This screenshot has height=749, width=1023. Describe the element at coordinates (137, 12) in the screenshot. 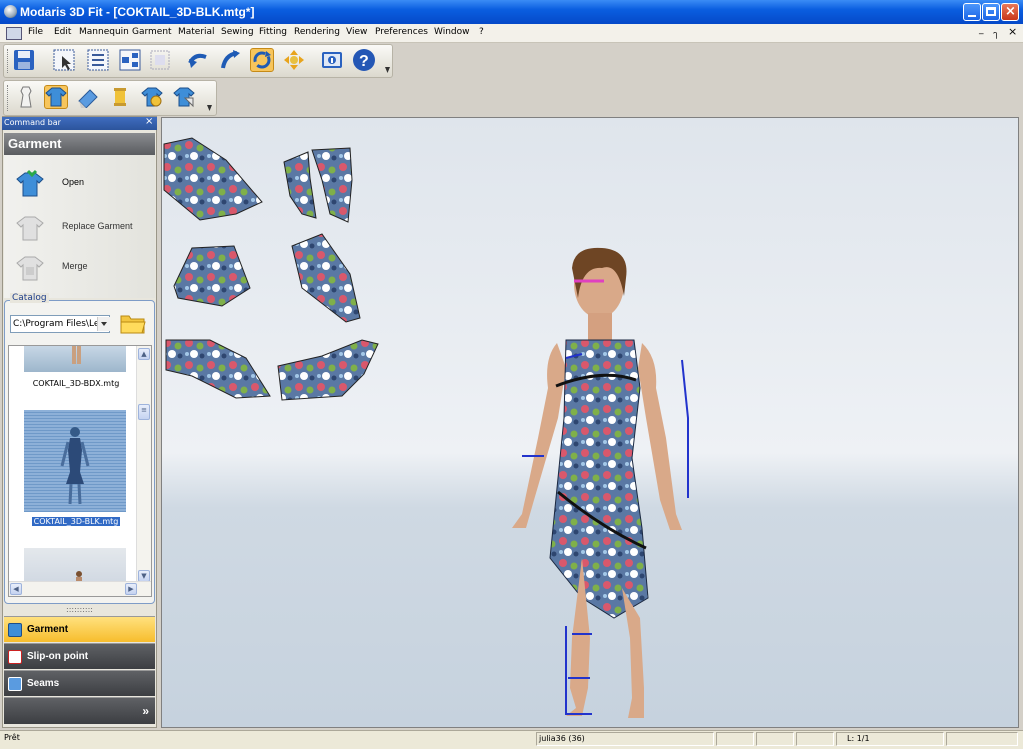

I see `window-title: Modaris 3D Fit - [COKTAIL_3D-BLK.mtg*]` at that location.